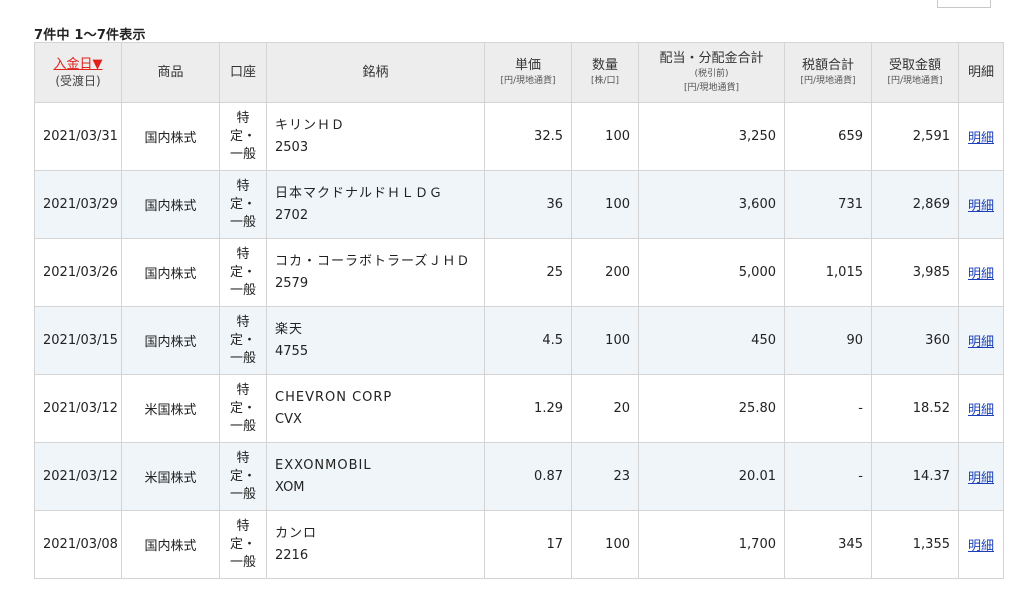 This screenshot has width=1024, height=598. I want to click on cell-price: 32.5, so click(528, 136).